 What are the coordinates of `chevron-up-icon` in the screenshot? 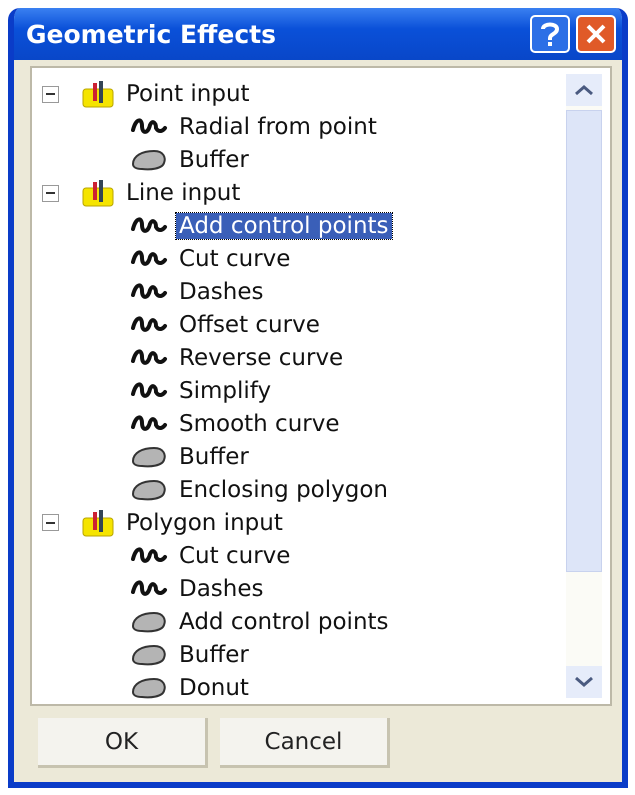 It's located at (584, 90).